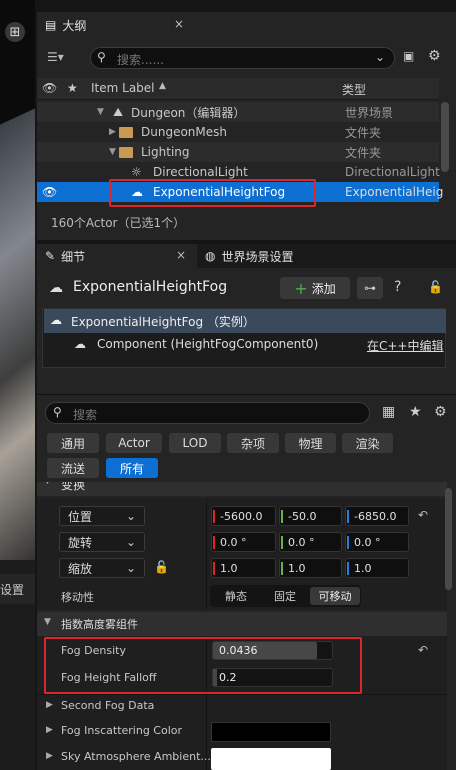 The width and height of the screenshot is (456, 770). I want to click on help-icon: ?, so click(397, 287).